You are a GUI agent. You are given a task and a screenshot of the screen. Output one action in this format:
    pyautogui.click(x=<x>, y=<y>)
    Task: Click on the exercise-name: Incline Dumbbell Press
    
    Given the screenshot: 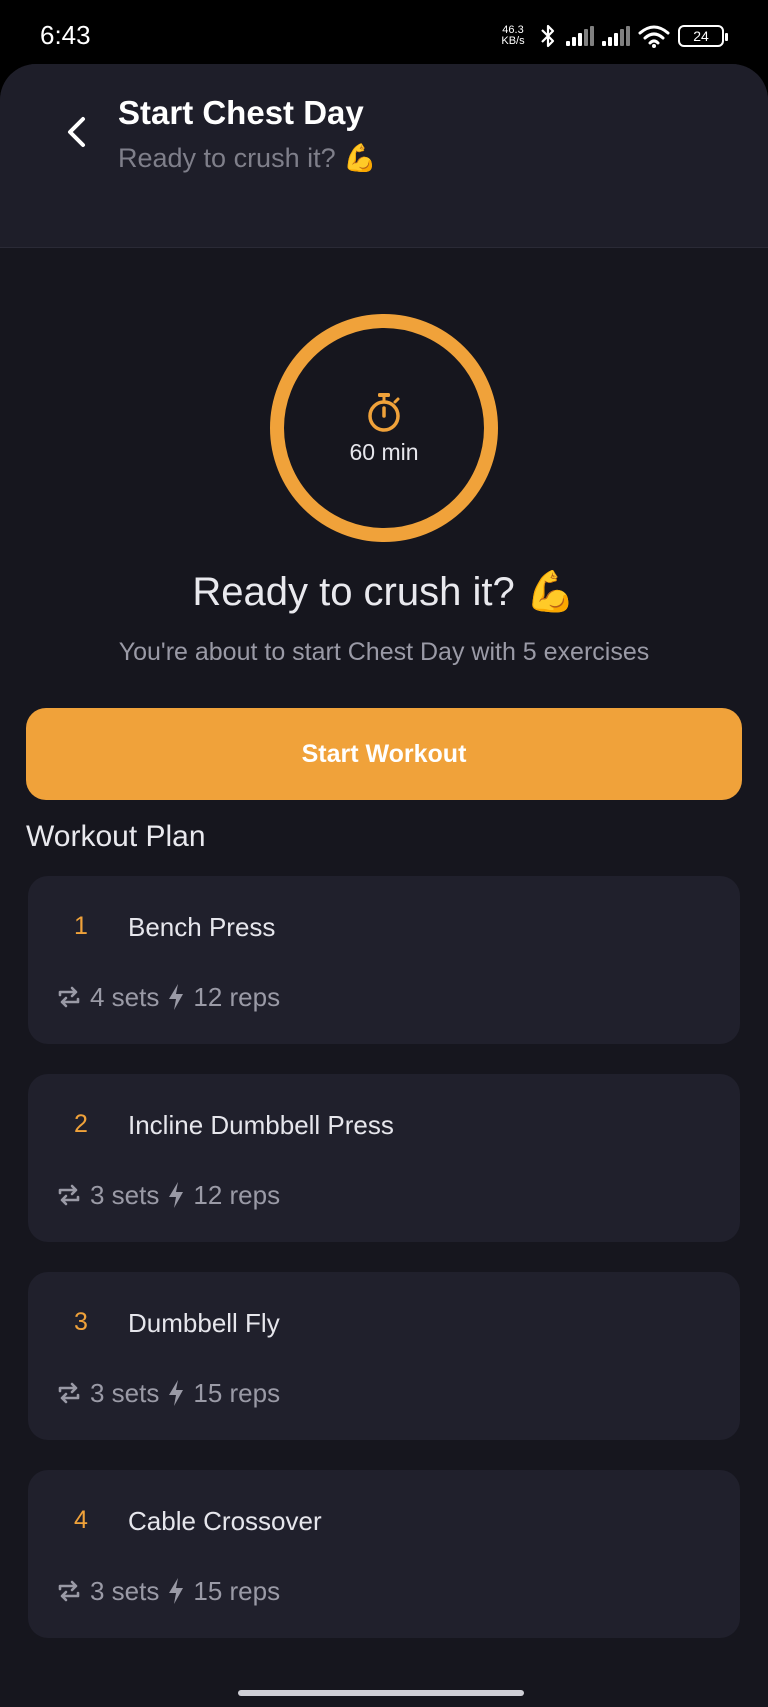 What is the action you would take?
    pyautogui.click(x=261, y=1125)
    